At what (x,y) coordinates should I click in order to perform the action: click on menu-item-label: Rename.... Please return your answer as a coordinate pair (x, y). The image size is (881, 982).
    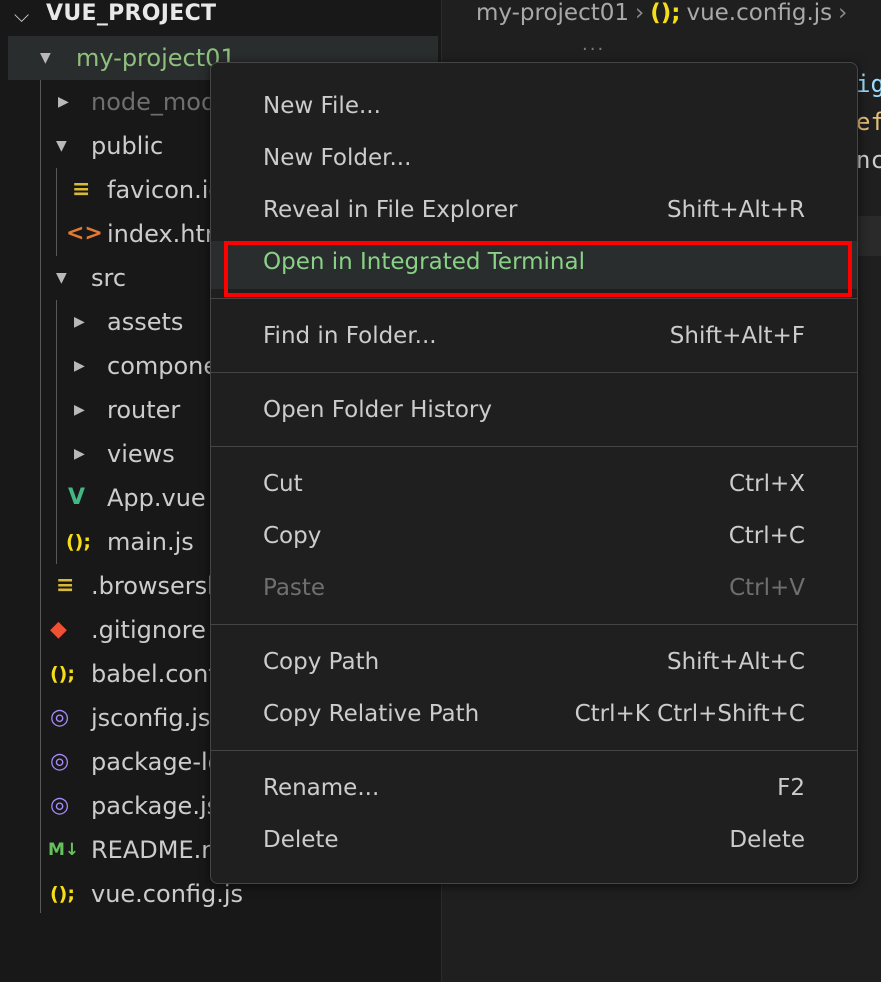
    Looking at the image, I should click on (321, 788).